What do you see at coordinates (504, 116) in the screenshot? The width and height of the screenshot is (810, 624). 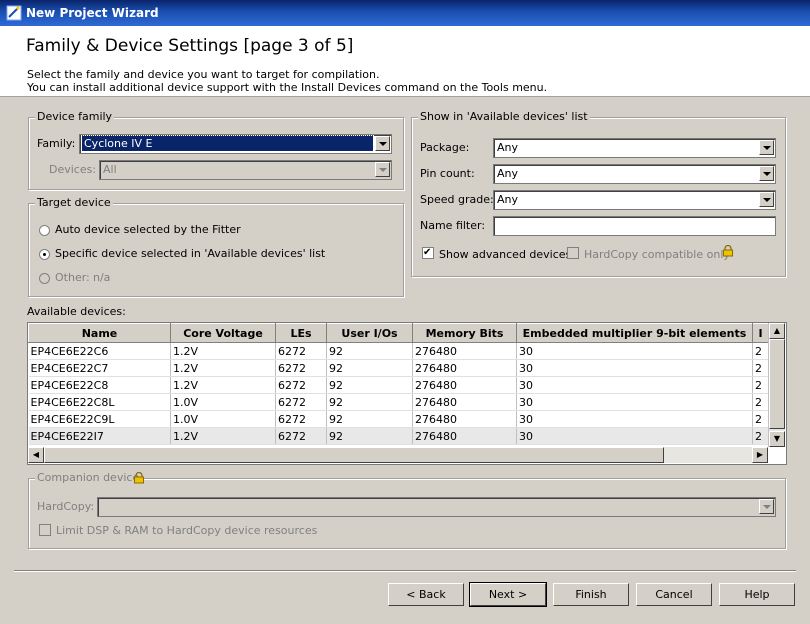 I see `show-in-list-group-label: Show in 'Available devices' list` at bounding box center [504, 116].